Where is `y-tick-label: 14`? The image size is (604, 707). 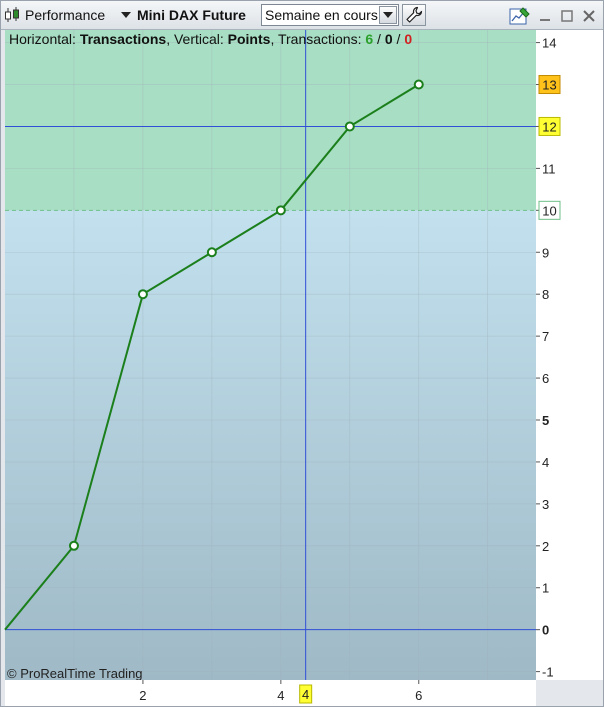 y-tick-label: 14 is located at coordinates (549, 43).